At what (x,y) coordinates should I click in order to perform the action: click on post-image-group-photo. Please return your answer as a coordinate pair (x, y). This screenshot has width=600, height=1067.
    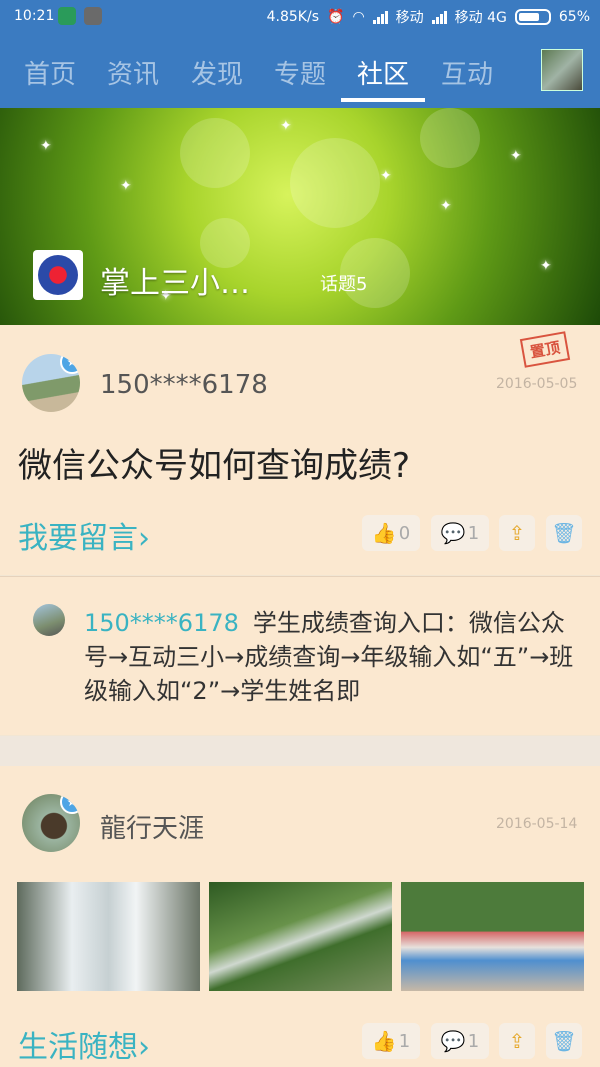
    Looking at the image, I should click on (492, 936).